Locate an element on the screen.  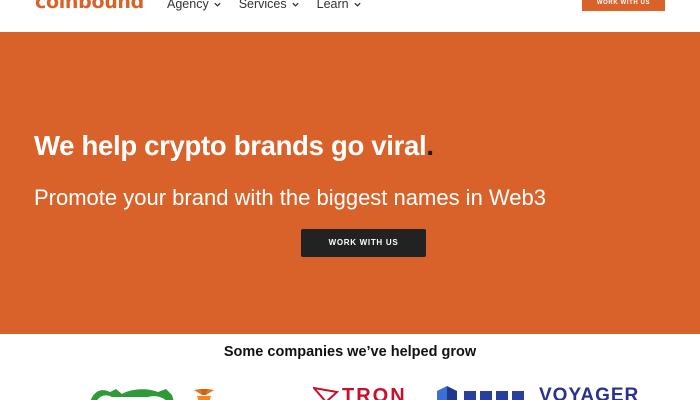
main-nav: Agency Services Learn is located at coordinates (264, 5).